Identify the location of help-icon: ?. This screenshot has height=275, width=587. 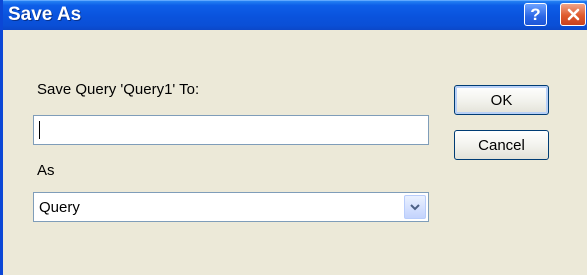
(535, 14).